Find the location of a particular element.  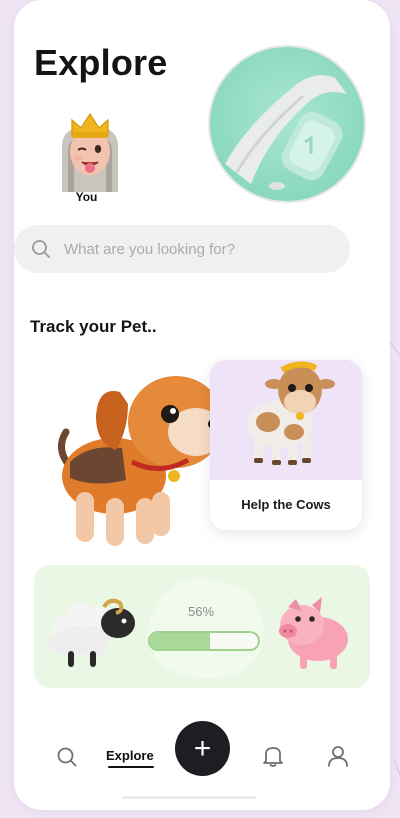

user-icon is located at coordinates (338, 756).